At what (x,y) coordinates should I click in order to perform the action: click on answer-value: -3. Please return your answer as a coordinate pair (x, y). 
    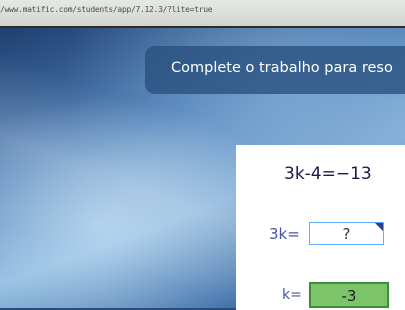
    Looking at the image, I should click on (349, 296).